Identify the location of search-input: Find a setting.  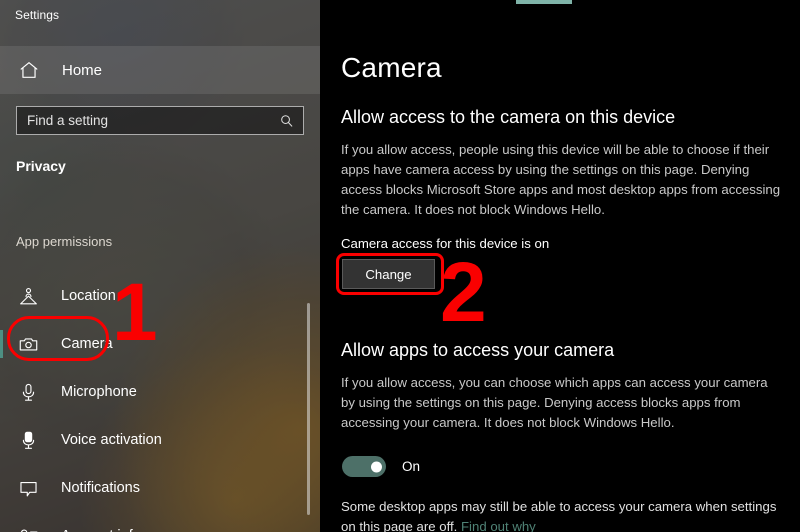
(160, 120).